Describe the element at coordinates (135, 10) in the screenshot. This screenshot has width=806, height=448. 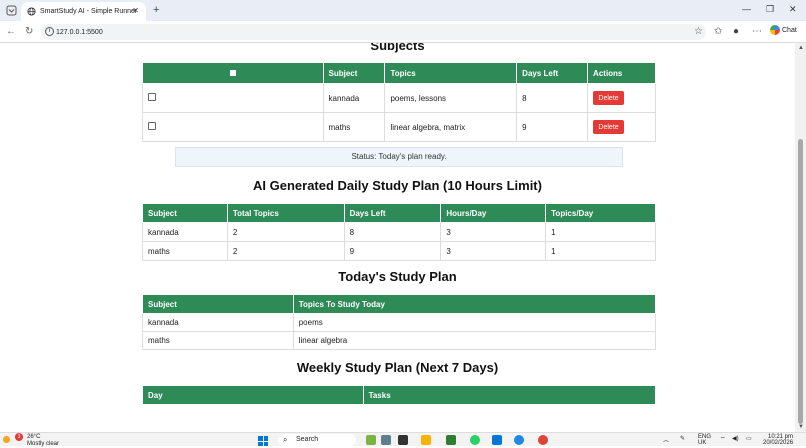
I see `close-tab-icon: ✕` at that location.